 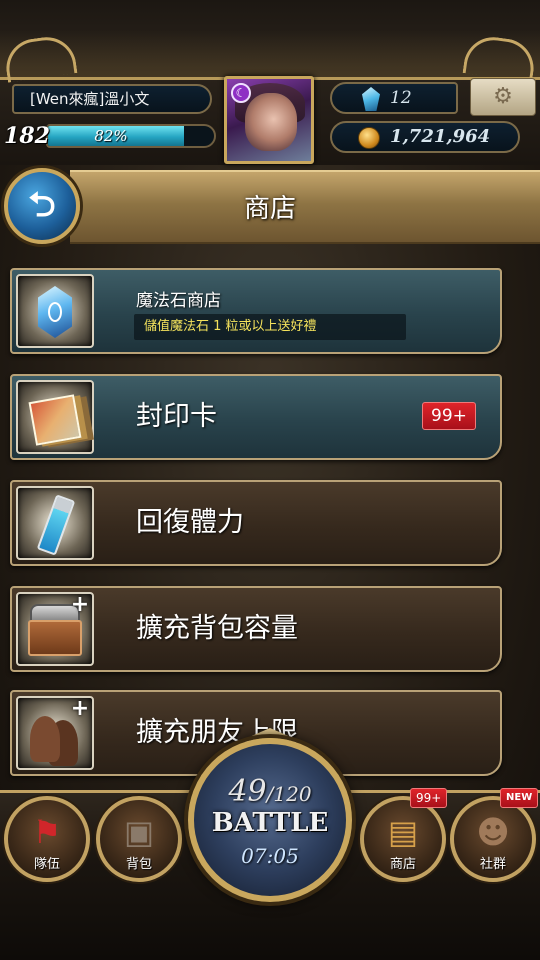 I want to click on shop-item-expand-backpack: + 擴充背包容量, so click(x=256, y=629).